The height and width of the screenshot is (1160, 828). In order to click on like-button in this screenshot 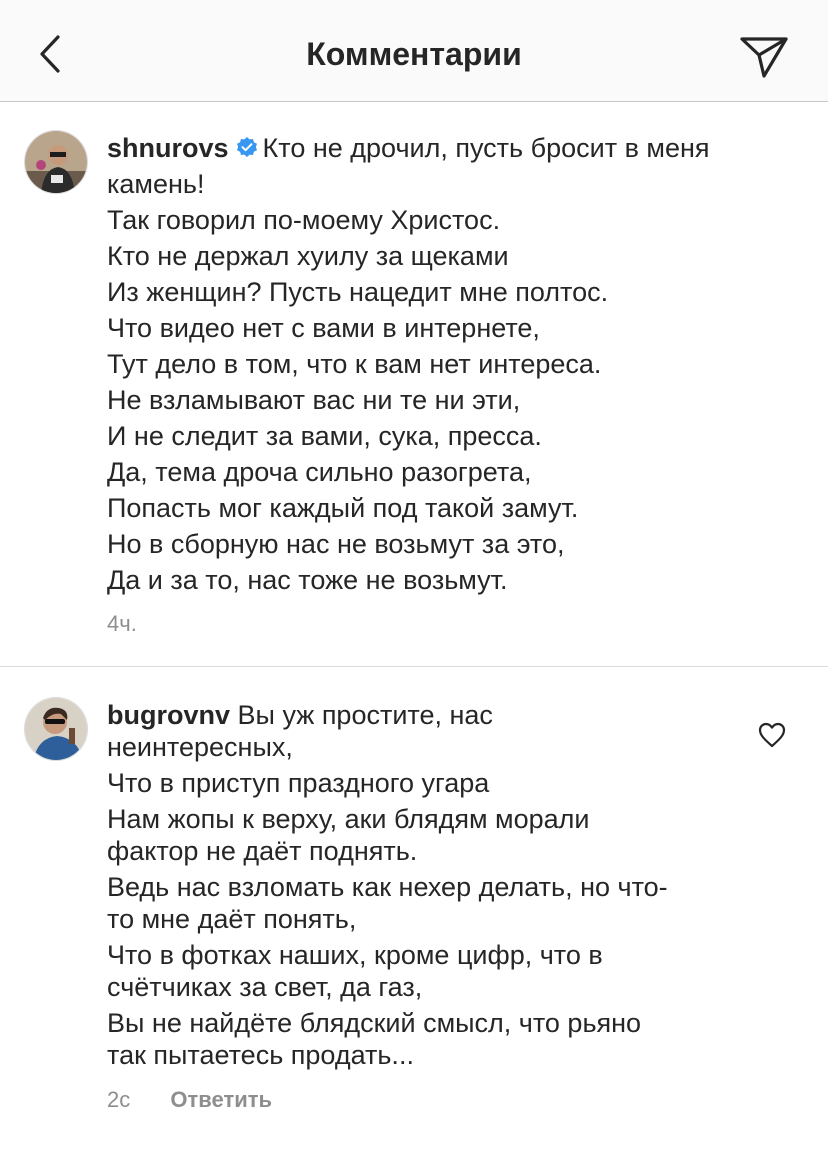, I will do `click(772, 735)`.